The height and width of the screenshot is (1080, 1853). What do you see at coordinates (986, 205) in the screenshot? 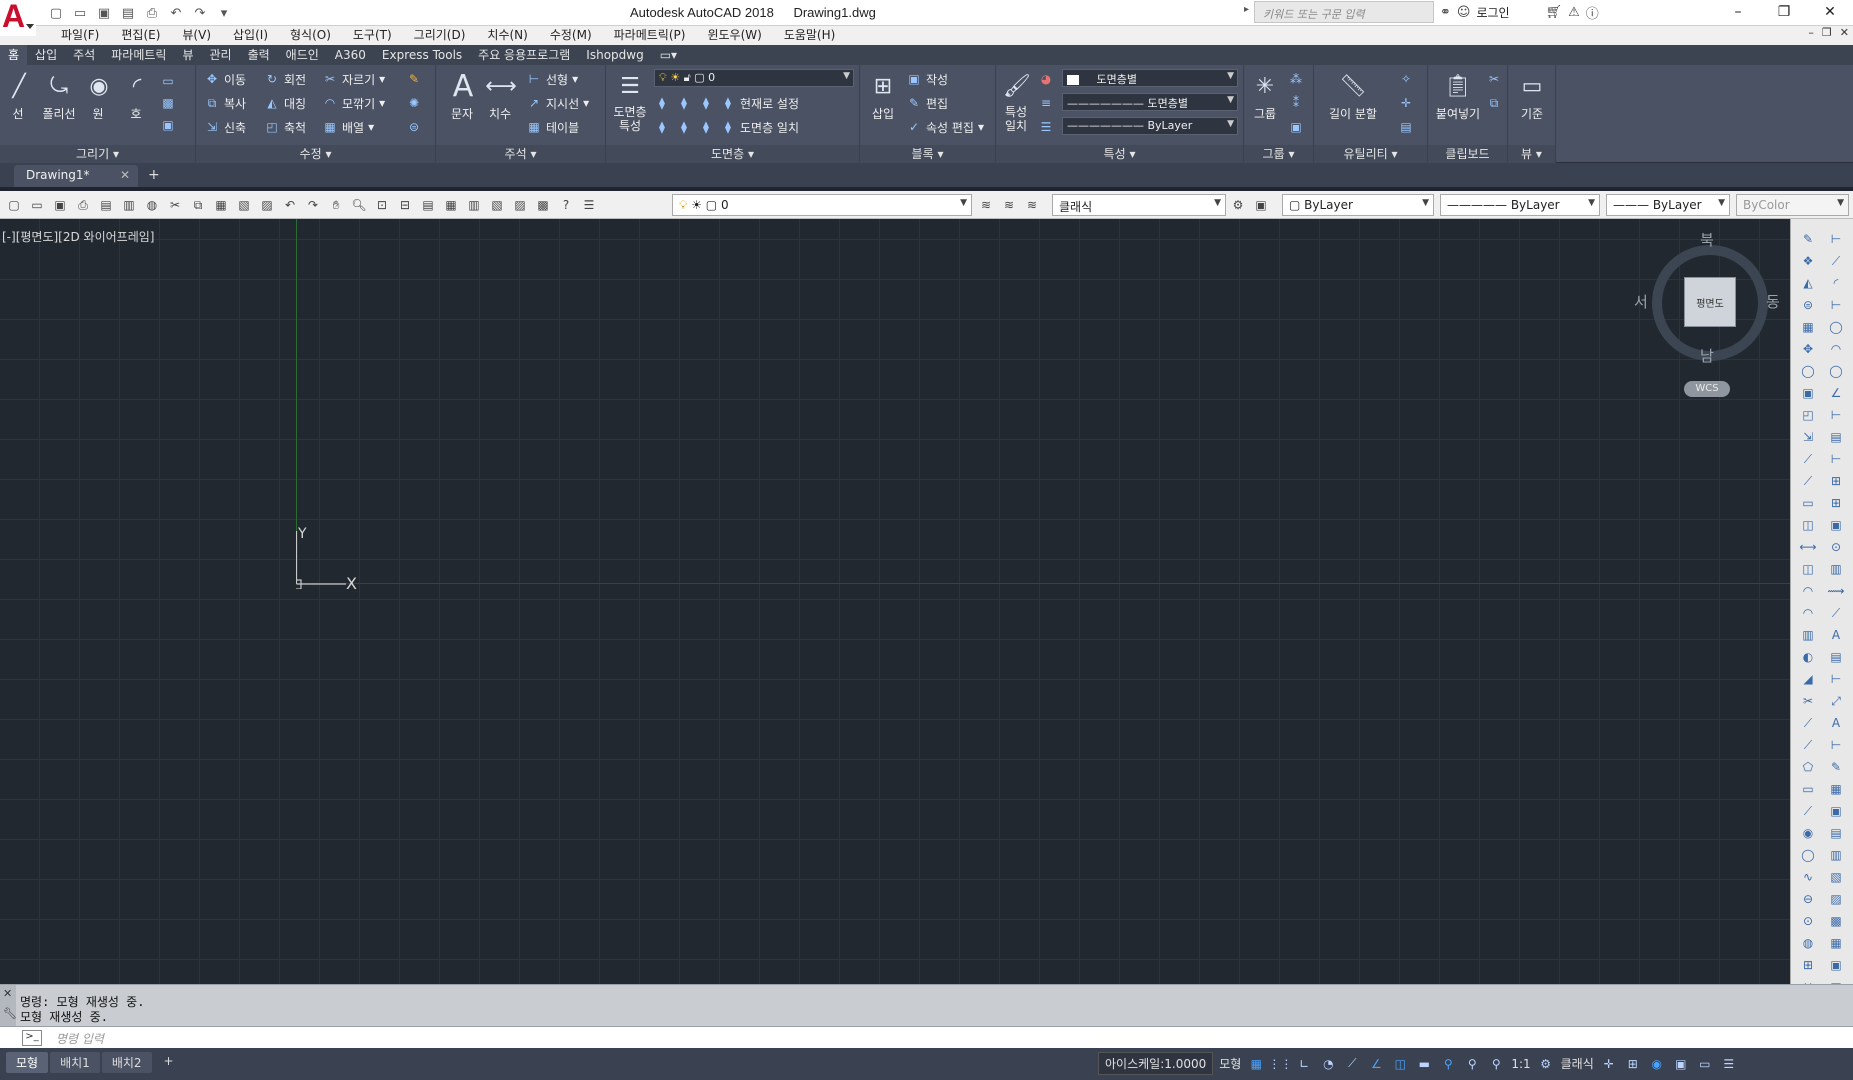
I see `layer-previous-icon: ≋` at bounding box center [986, 205].